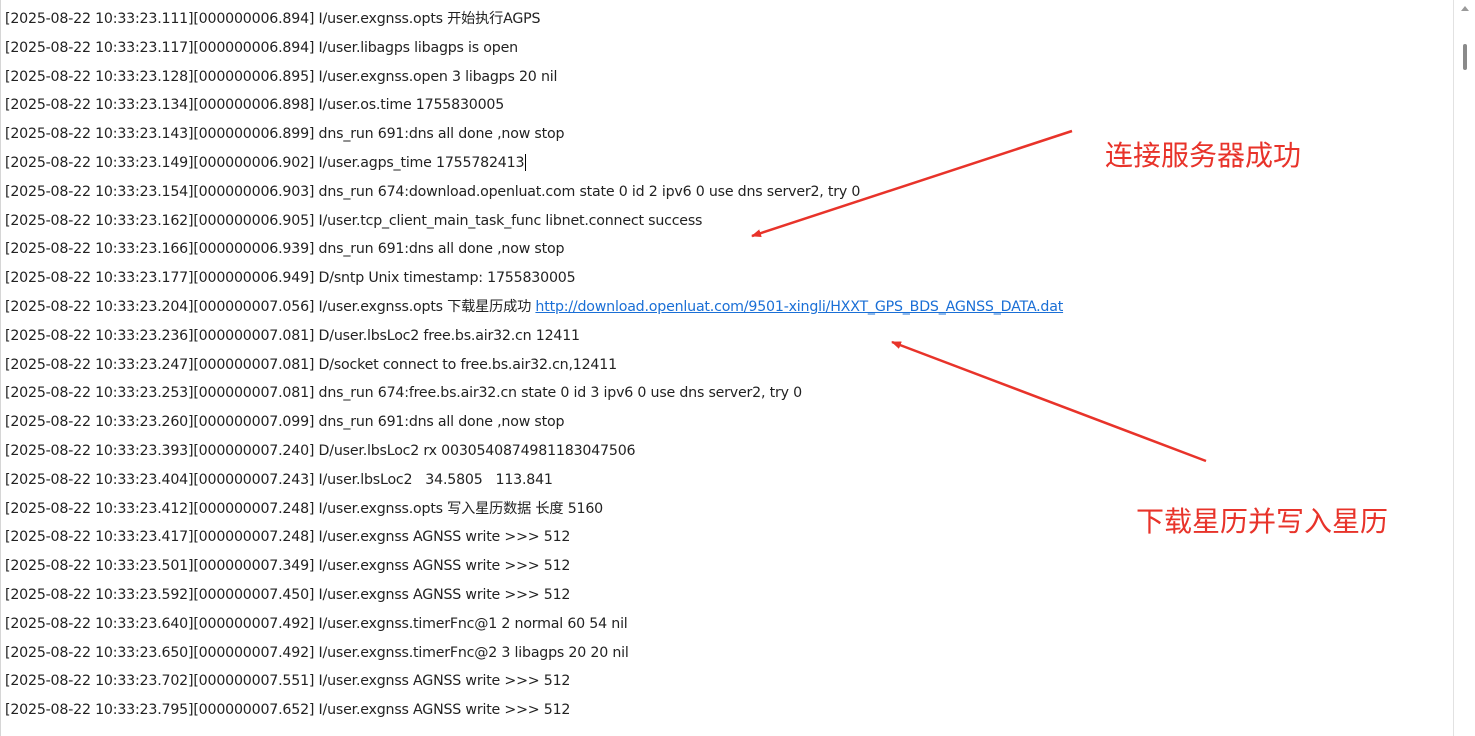 Image resolution: width=1475 pixels, height=736 pixels. Describe the element at coordinates (912, 183) in the screenshot. I see `arrow-to-connect-success` at that location.